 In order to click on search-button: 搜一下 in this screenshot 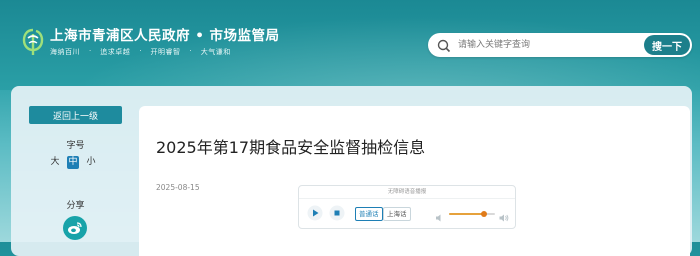, I will do `click(667, 45)`.